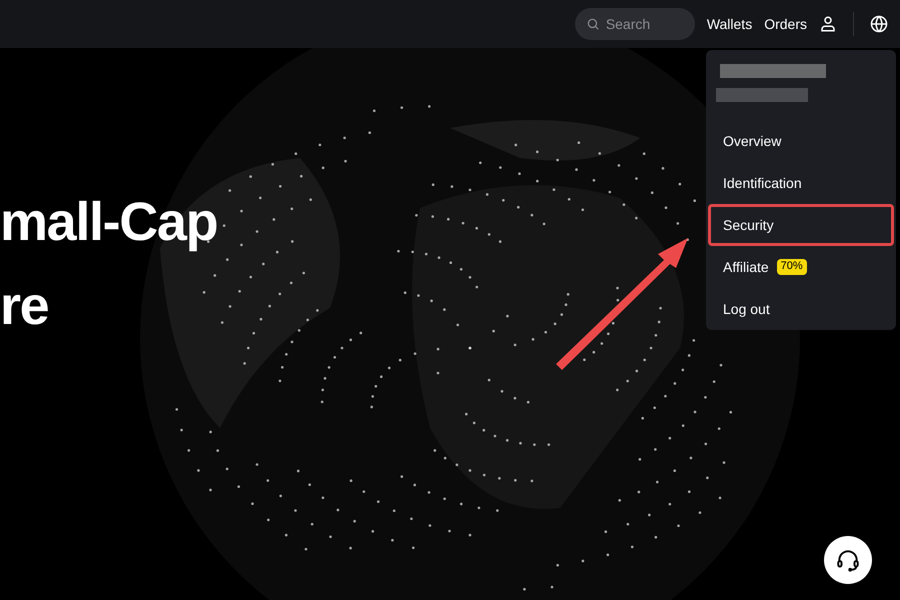  What do you see at coordinates (729, 24) in the screenshot?
I see `nav-link: Wallets` at bounding box center [729, 24].